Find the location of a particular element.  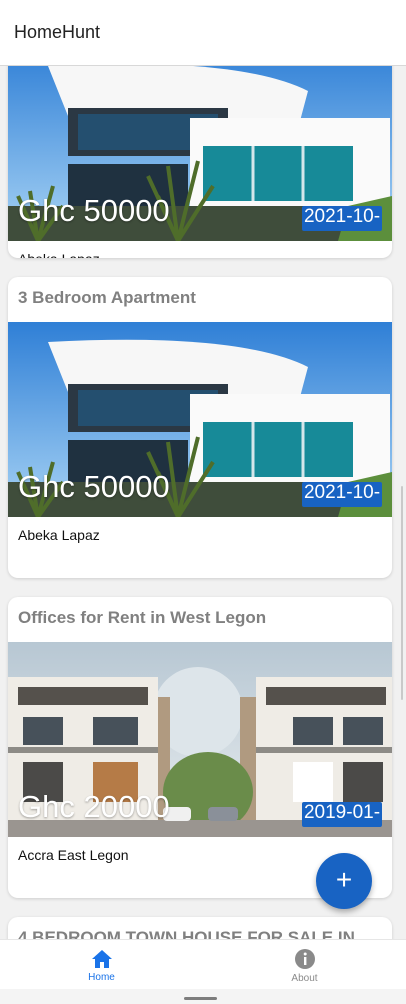

listing-title: 4 BEDROOM TOWN HOUSE FOR SALE IN is located at coordinates (186, 933).